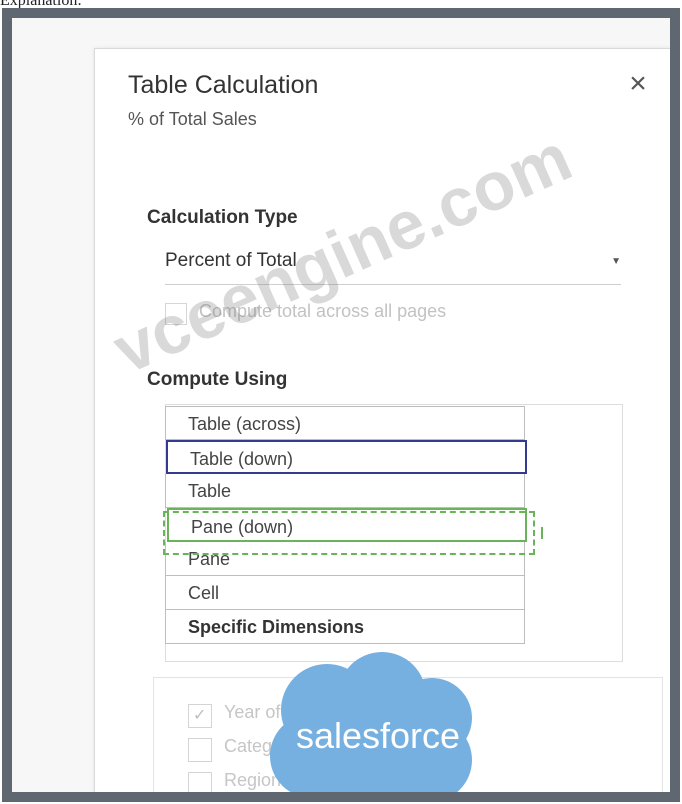 The height and width of the screenshot is (804, 682). I want to click on check-icon: ✓, so click(200, 715).